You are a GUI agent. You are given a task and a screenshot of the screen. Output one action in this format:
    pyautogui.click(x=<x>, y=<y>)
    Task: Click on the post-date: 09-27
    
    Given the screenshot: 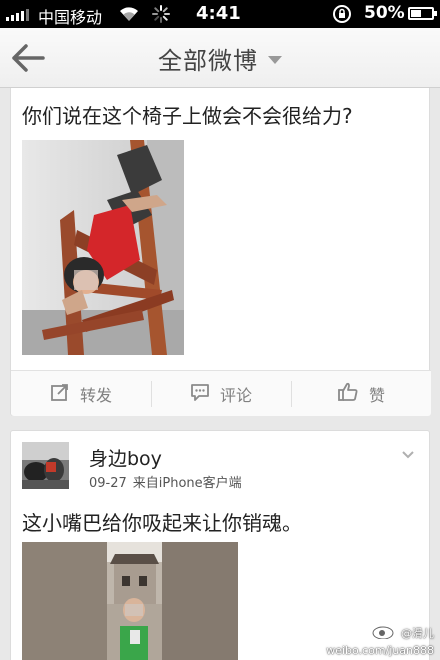 What is the action you would take?
    pyautogui.click(x=108, y=483)
    